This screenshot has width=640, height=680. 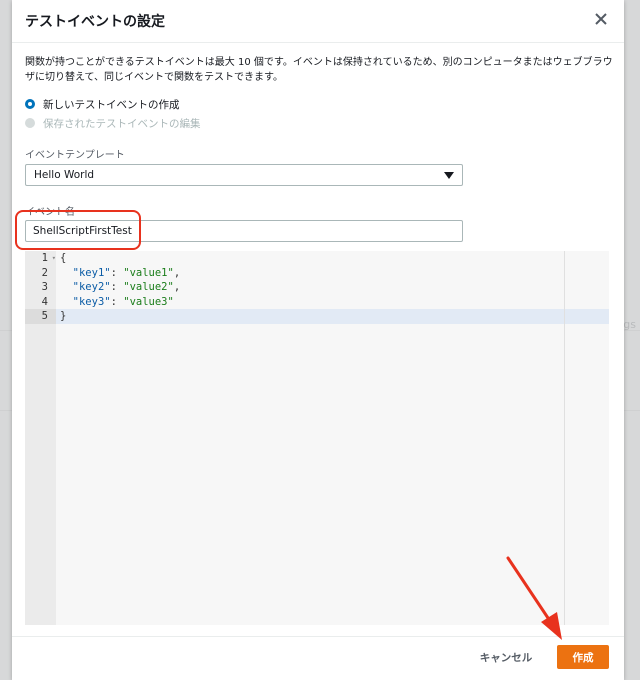 What do you see at coordinates (318, 658) in the screenshot?
I see `dialog-footer: キャンセル 作成` at bounding box center [318, 658].